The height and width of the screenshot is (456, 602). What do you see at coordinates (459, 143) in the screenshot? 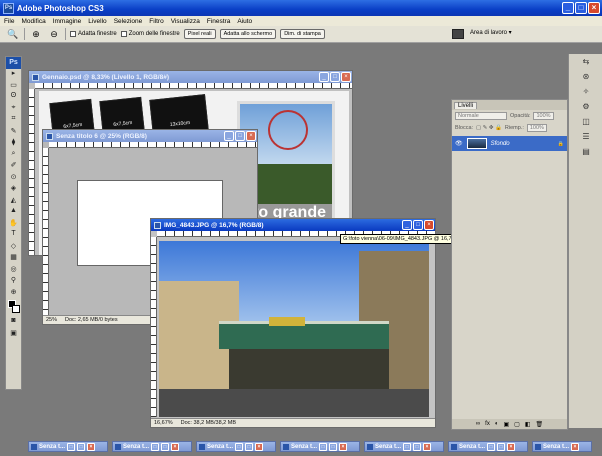
I see `visibility-eye-icon: 👁` at bounding box center [459, 143].